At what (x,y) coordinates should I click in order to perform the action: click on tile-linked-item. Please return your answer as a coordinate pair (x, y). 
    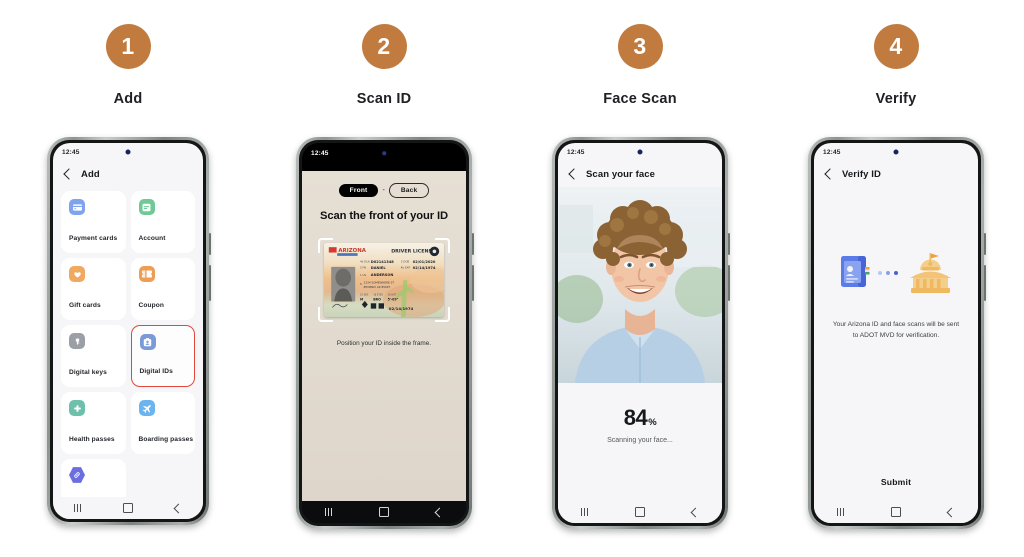
    Looking at the image, I should click on (93, 478).